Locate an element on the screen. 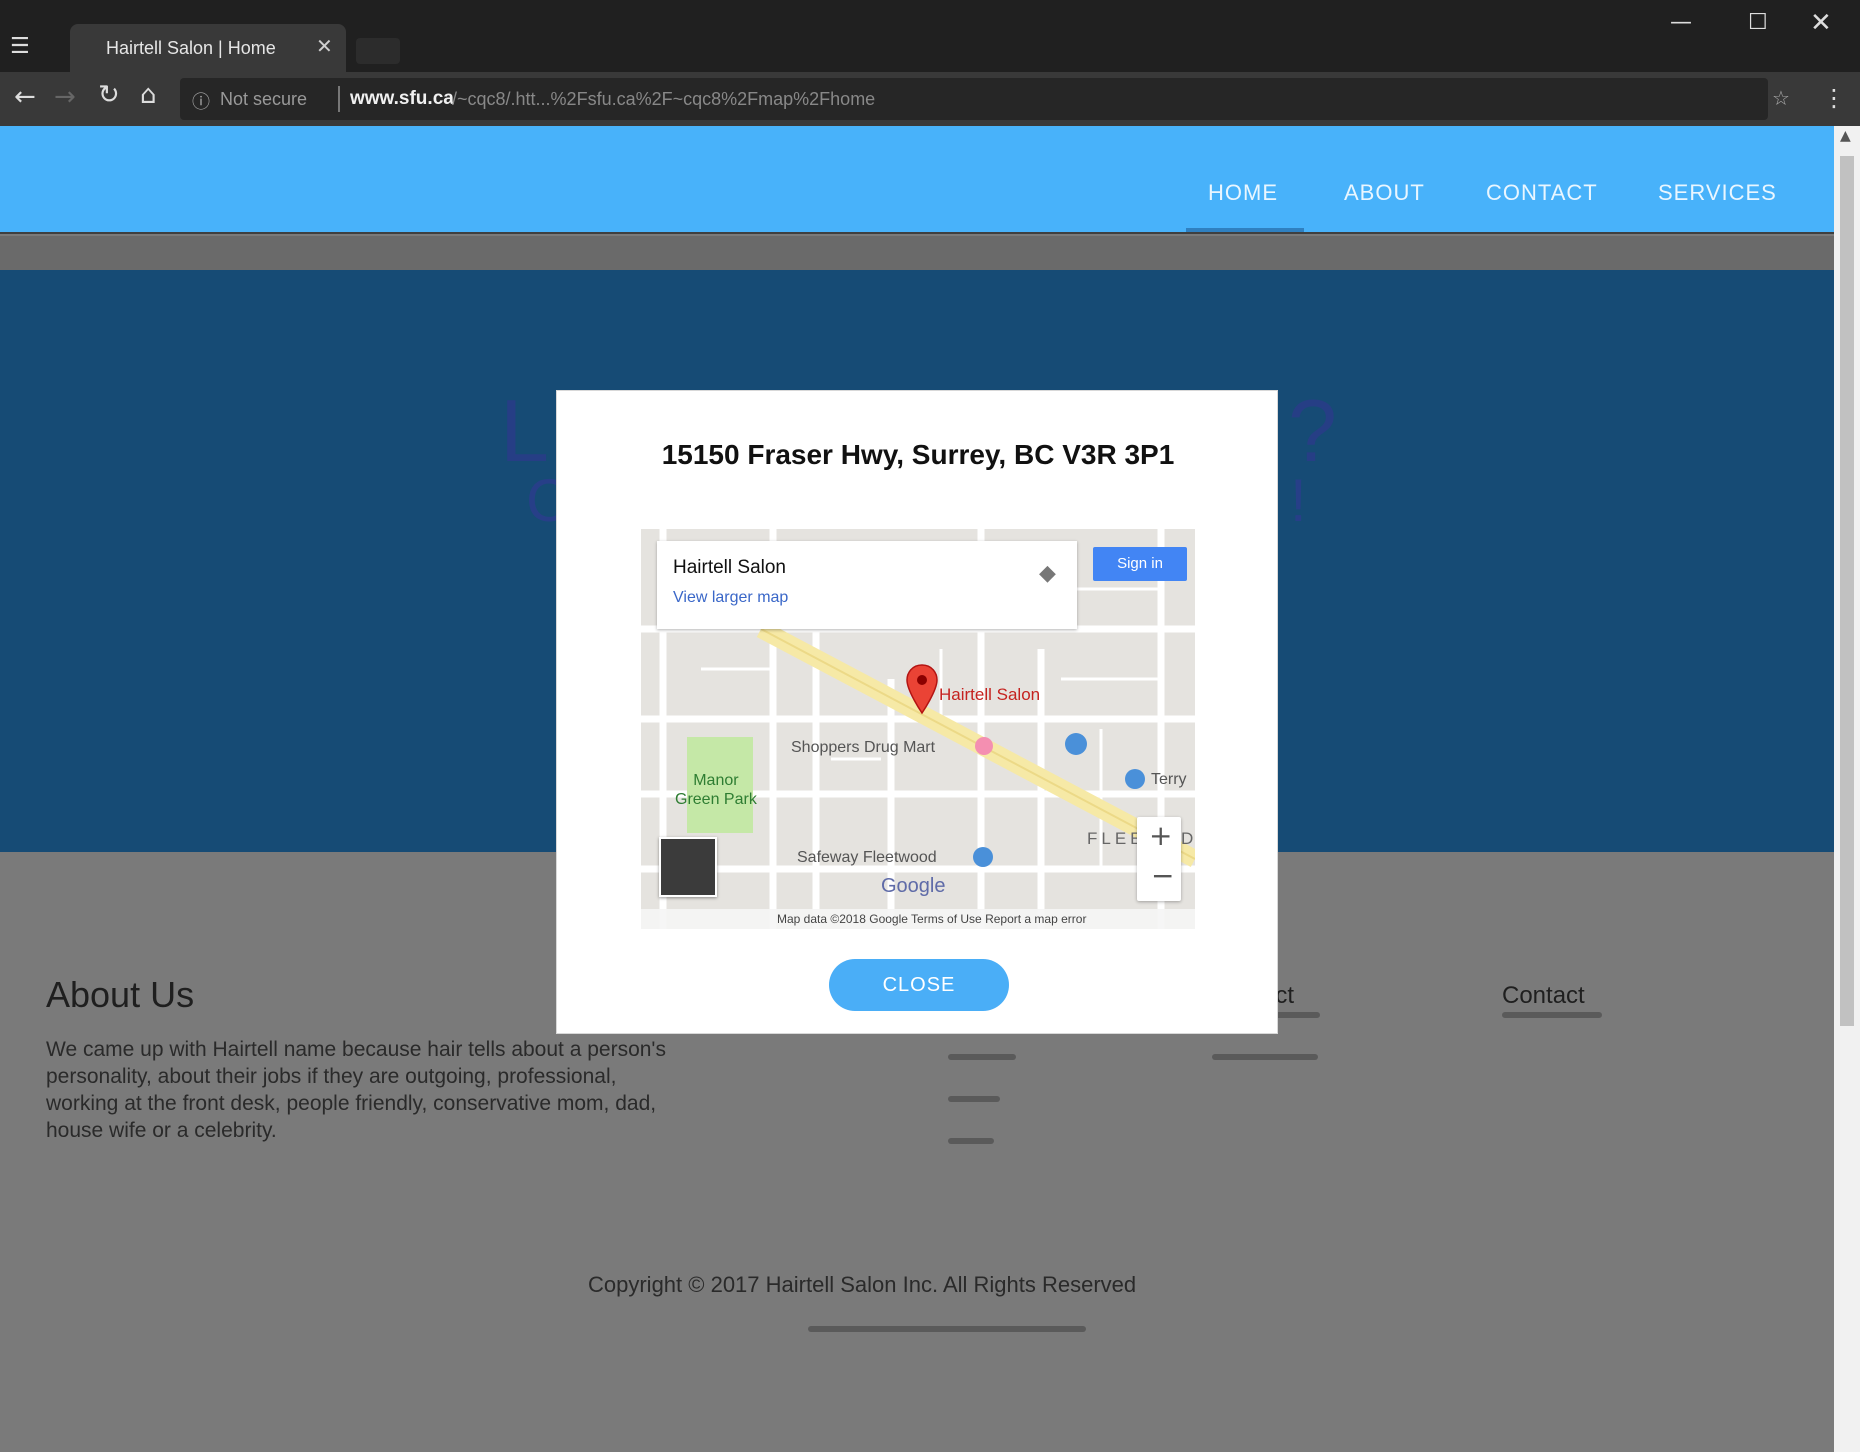 This screenshot has height=1452, width=1860. connect-link is located at coordinates (1265, 1057).